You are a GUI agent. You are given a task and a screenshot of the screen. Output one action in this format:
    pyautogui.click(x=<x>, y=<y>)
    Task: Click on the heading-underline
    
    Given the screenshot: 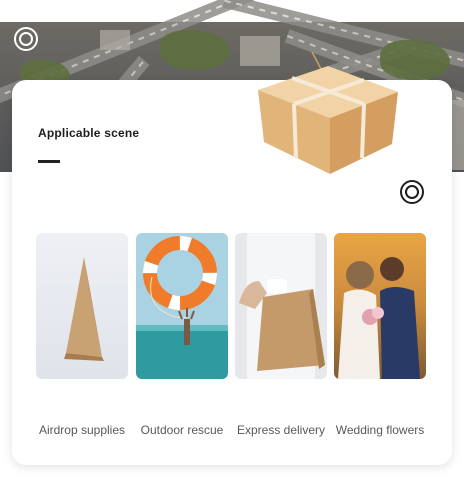 What is the action you would take?
    pyautogui.click(x=49, y=161)
    